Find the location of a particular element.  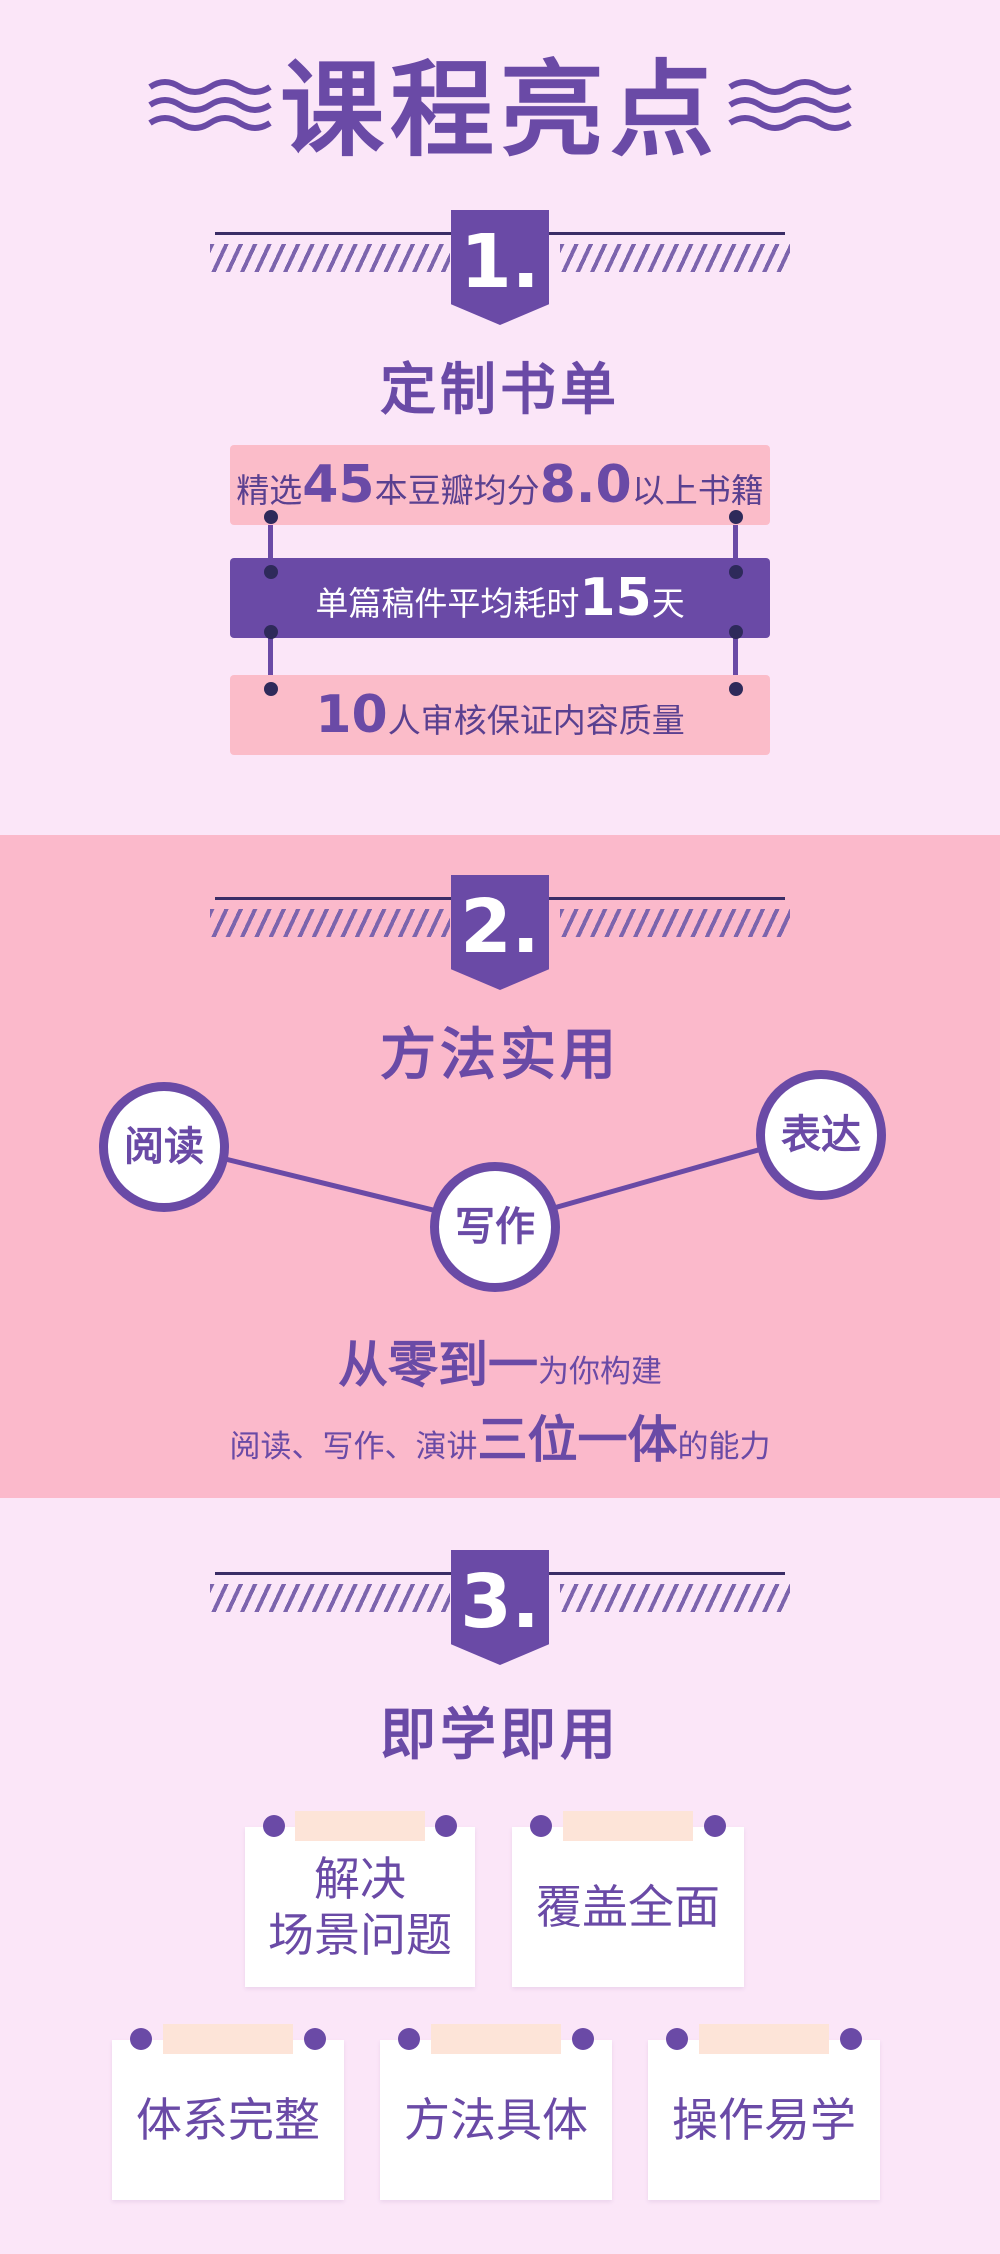

feature-card: 覆盖全面 is located at coordinates (628, 1899).